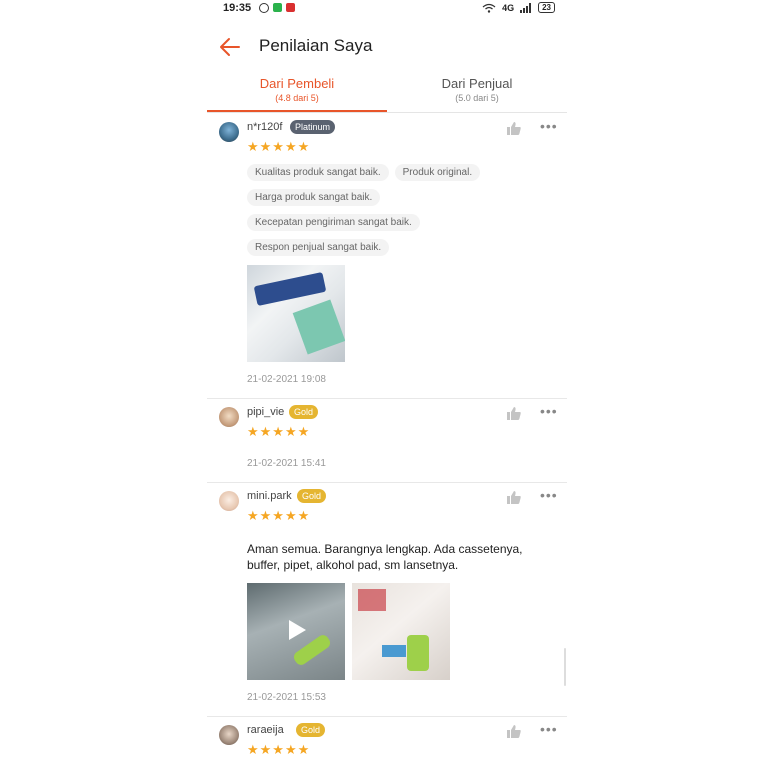 This screenshot has width=778, height=778. I want to click on signal-icon, so click(526, 7).